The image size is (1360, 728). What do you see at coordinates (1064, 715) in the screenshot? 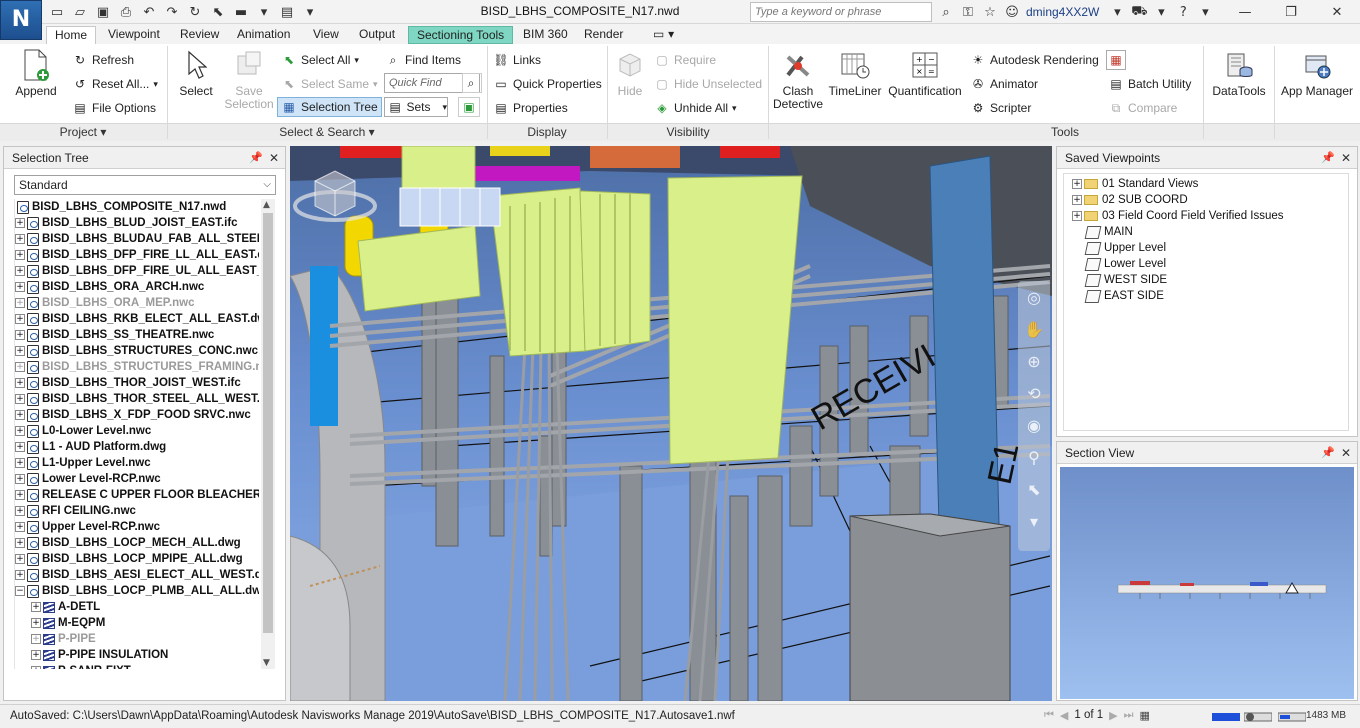
I see `prev-page-icon: ◀` at bounding box center [1064, 715].